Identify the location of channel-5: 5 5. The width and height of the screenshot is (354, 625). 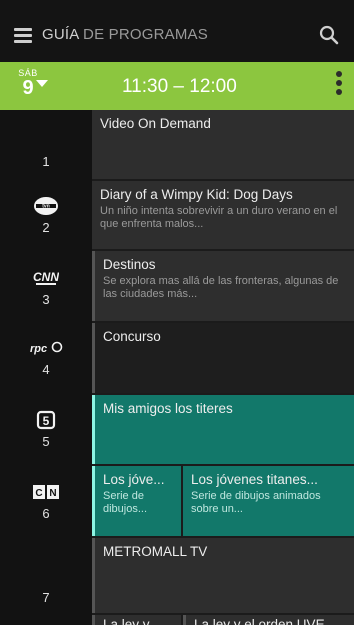
(46, 429).